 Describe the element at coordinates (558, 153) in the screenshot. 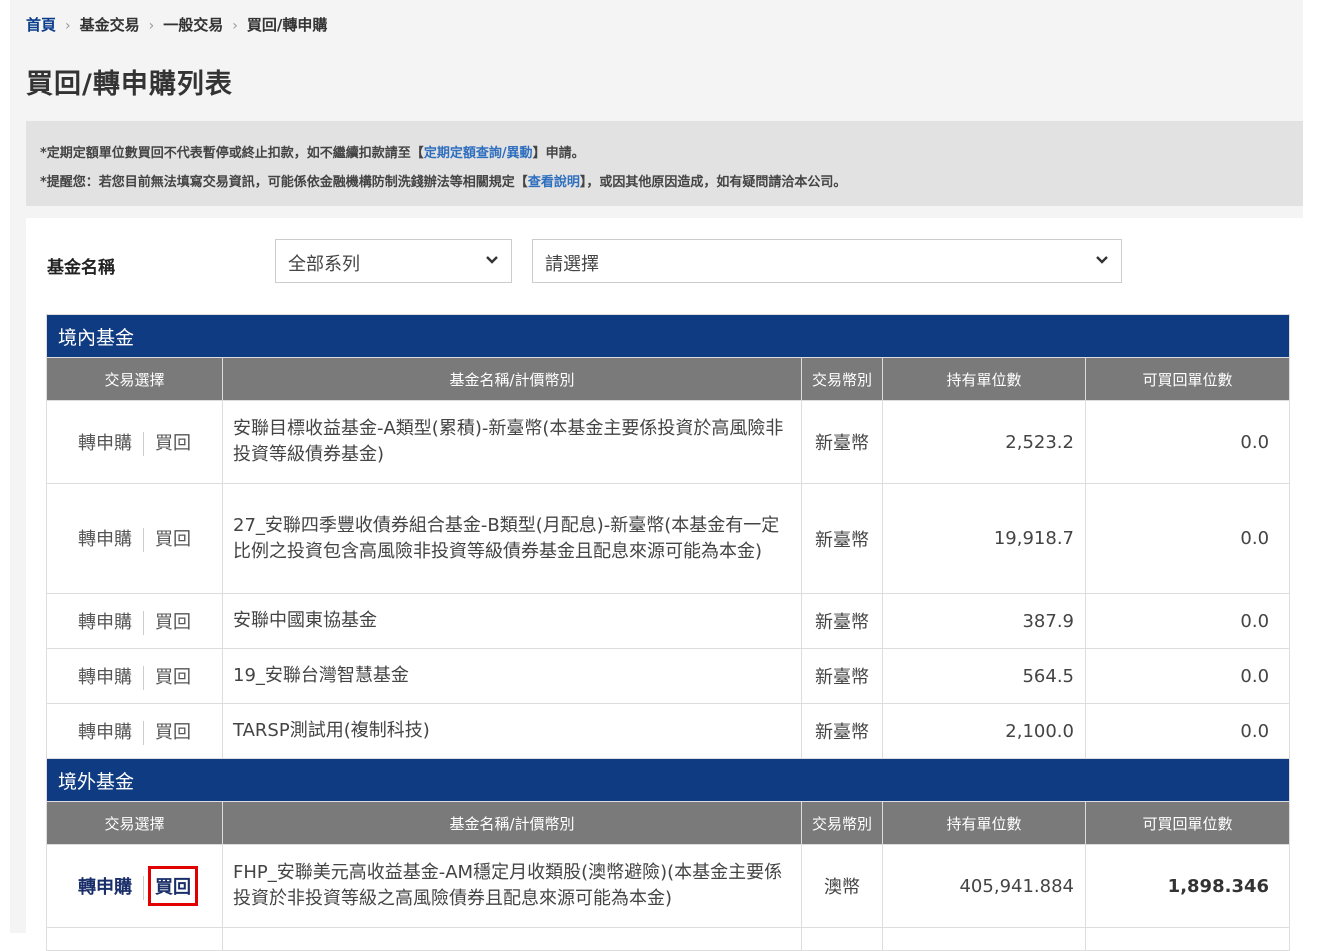

I see `notice-text: 】申請。` at that location.